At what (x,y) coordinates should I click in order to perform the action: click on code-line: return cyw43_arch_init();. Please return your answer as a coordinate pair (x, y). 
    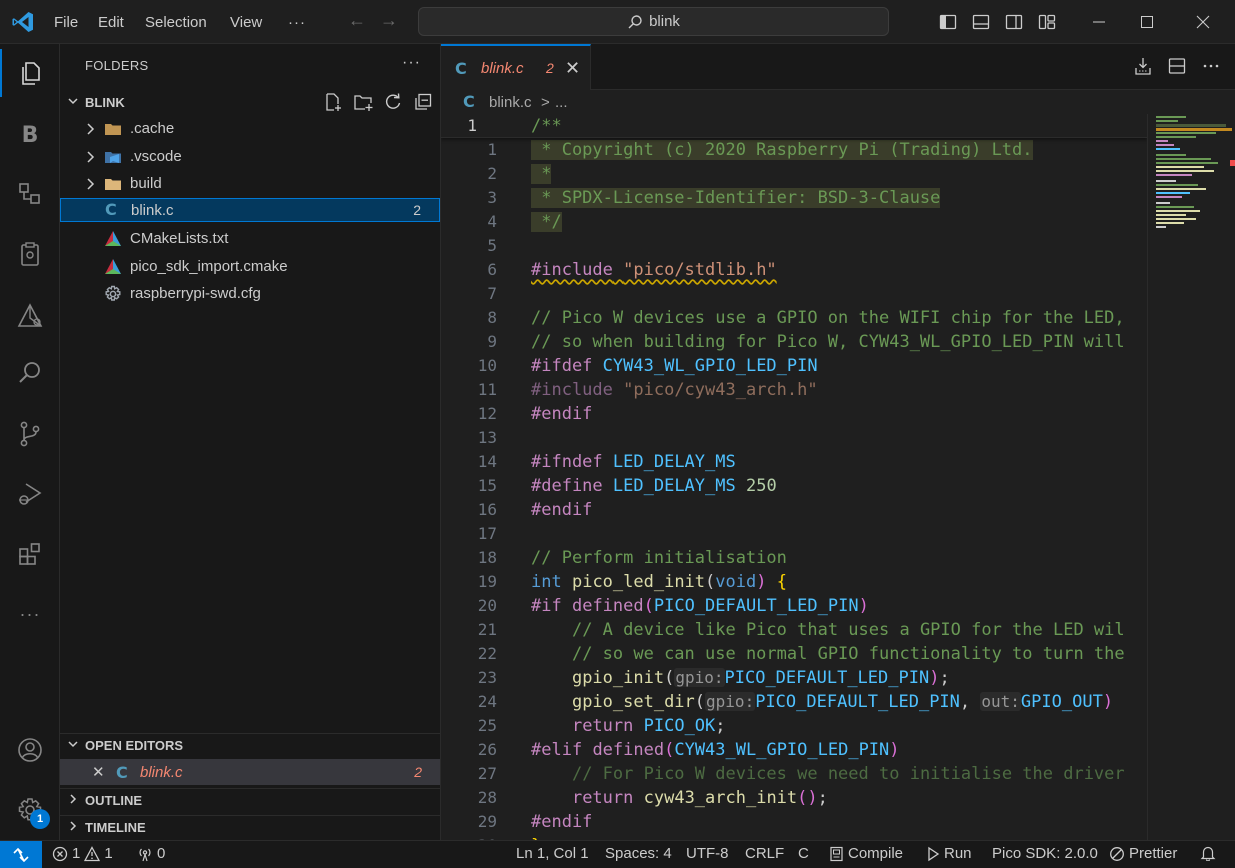
    Looking at the image, I should click on (679, 798).